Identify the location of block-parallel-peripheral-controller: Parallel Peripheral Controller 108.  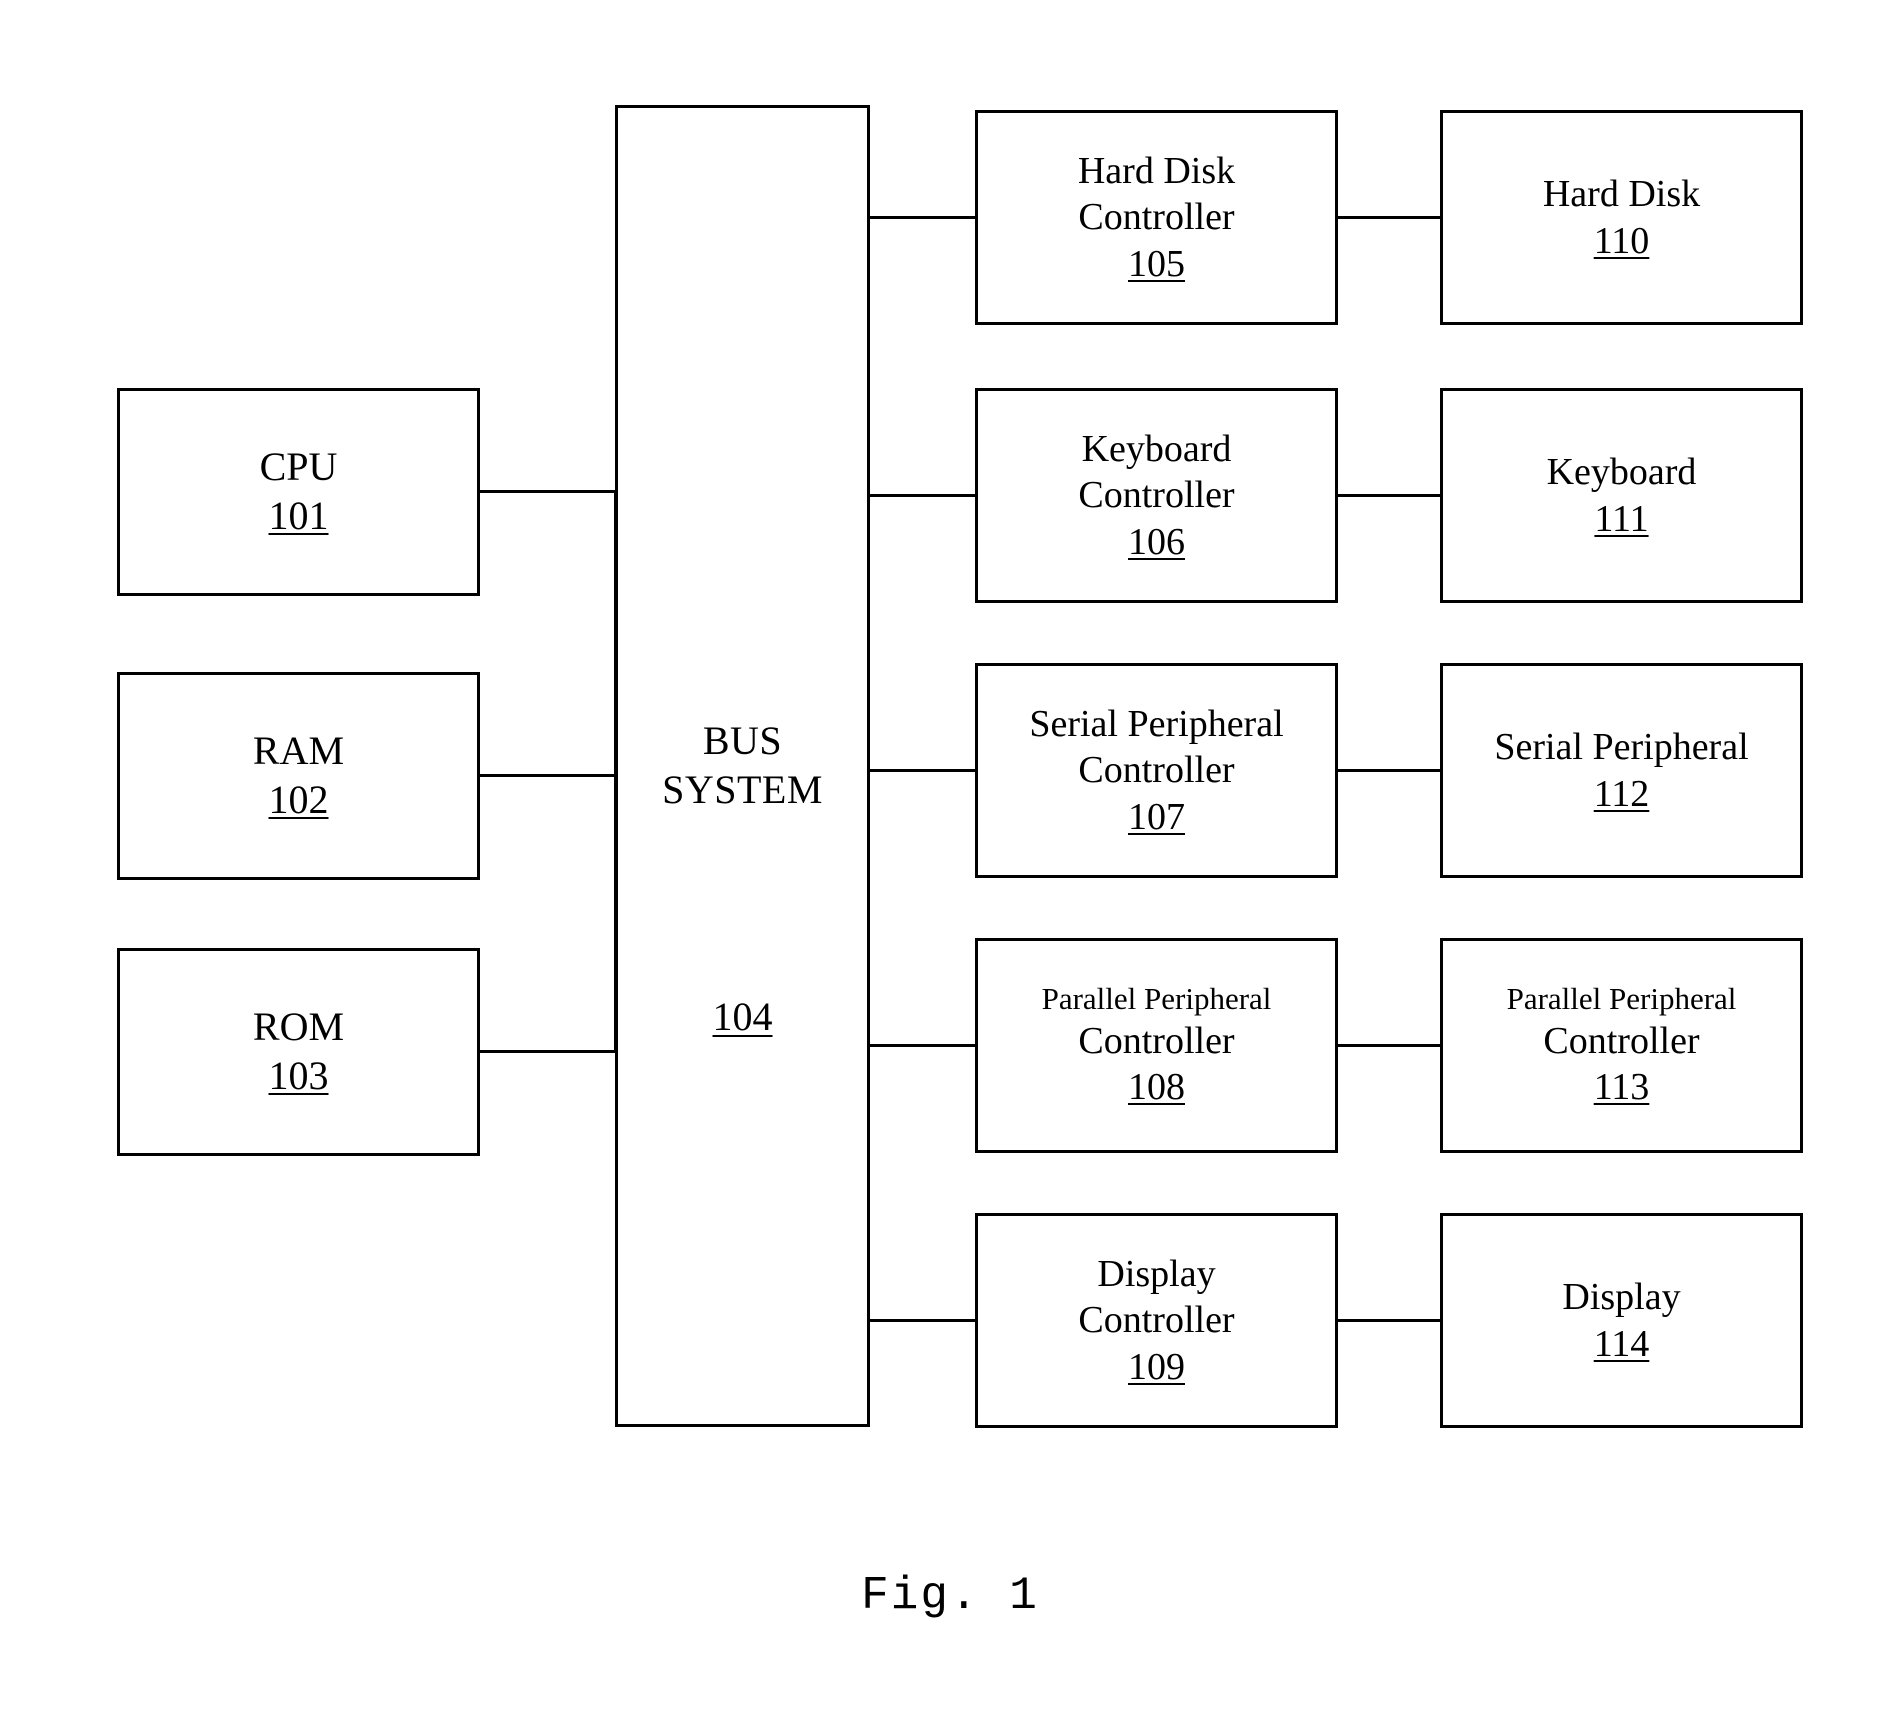
(1156, 1045).